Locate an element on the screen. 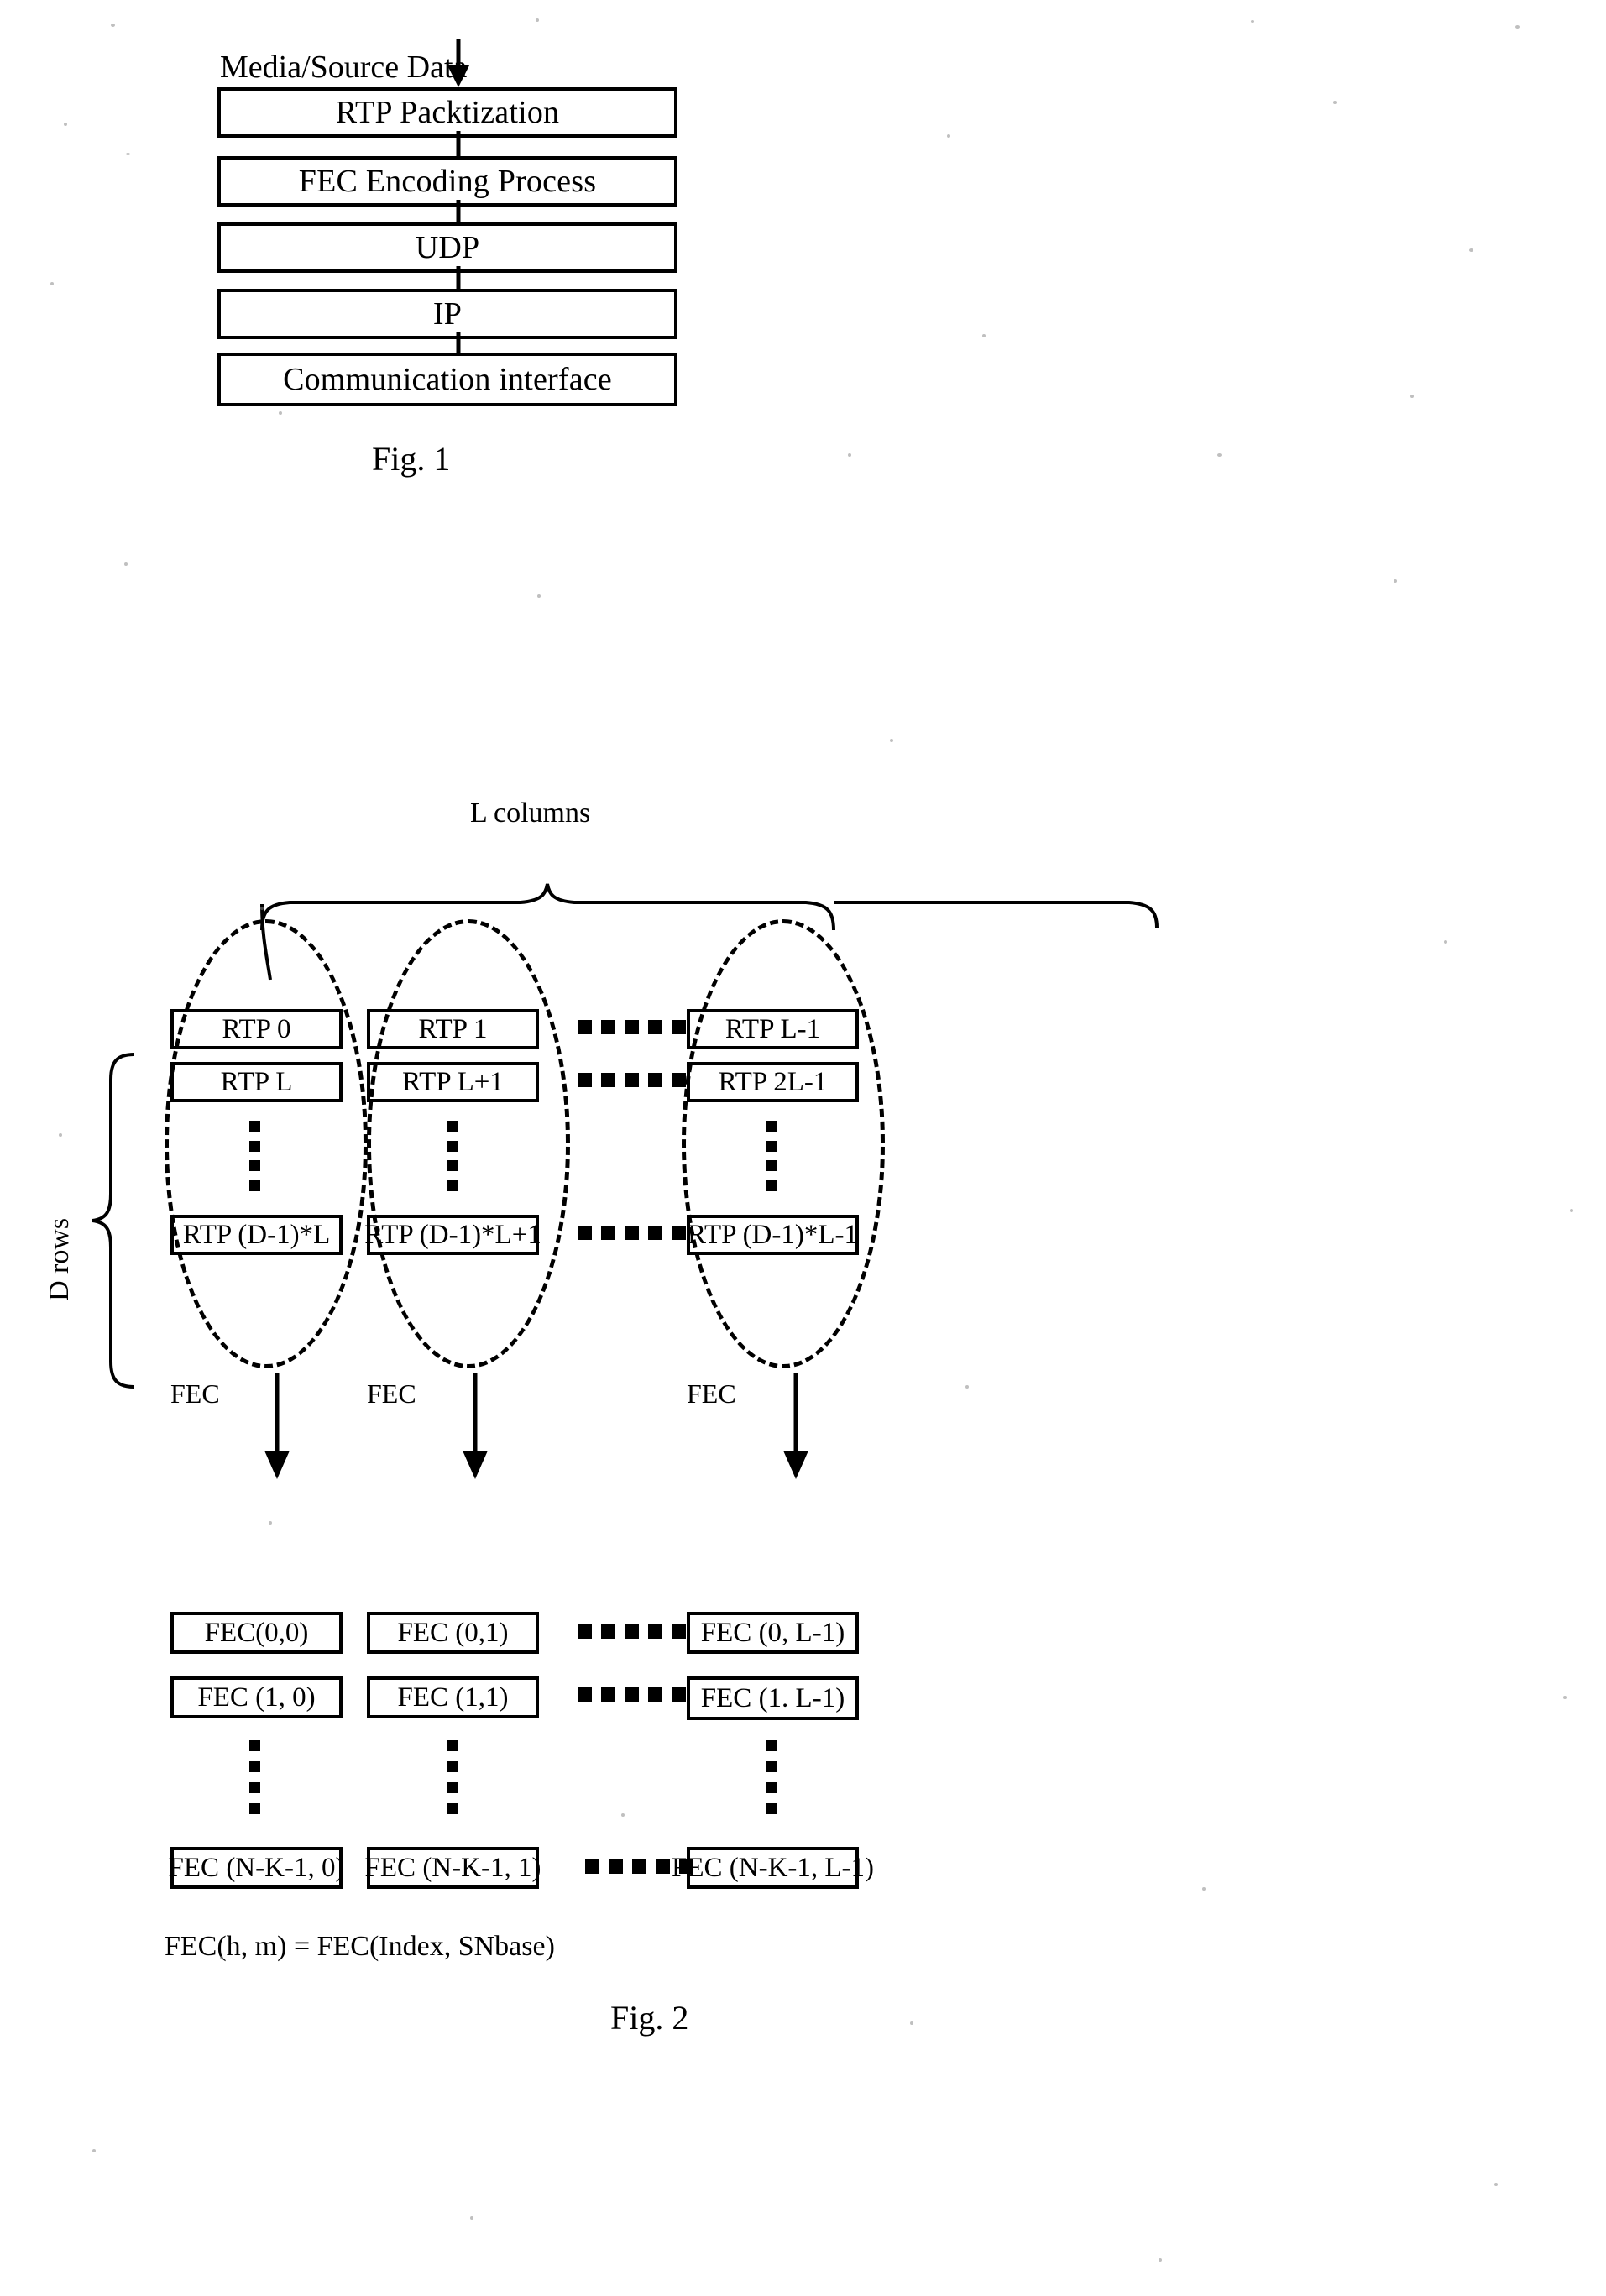 This screenshot has height=2296, width=1606. fig2-rtp-cell: RTP L-1 is located at coordinates (773, 1029).